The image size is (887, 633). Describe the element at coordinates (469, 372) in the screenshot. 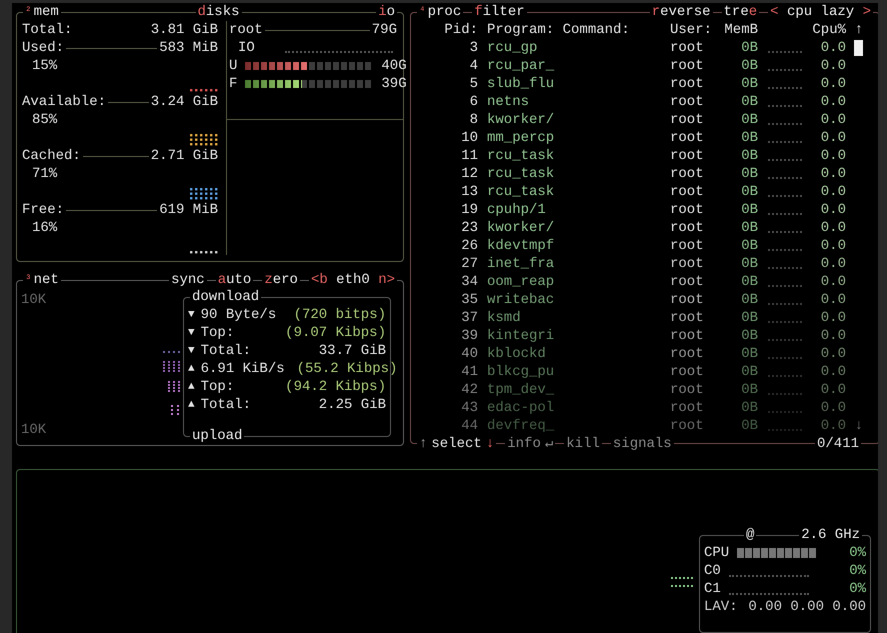

I see `pid-cell-text: 41` at that location.